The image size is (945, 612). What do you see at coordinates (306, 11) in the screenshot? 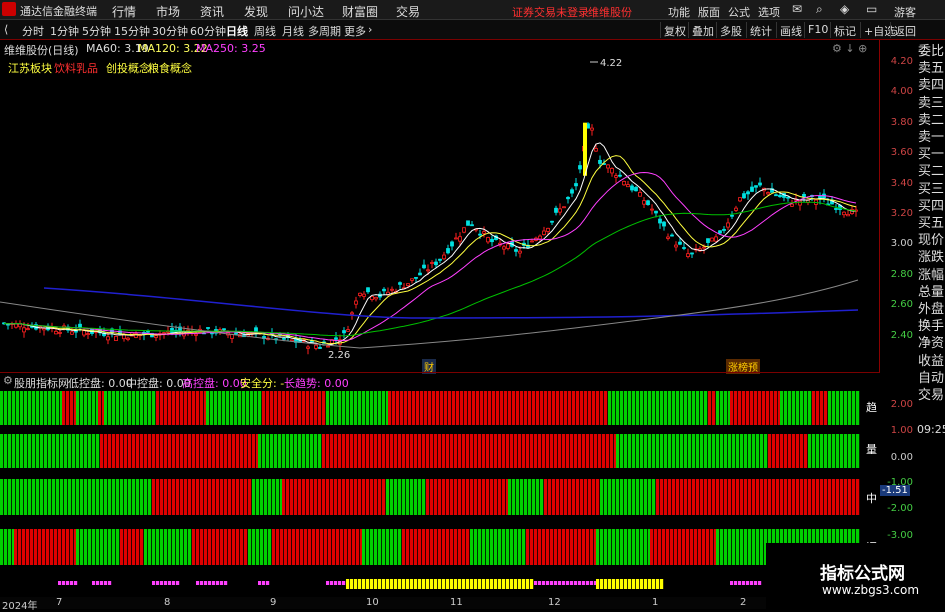
I see `menu-ask: 问小达` at bounding box center [306, 11].